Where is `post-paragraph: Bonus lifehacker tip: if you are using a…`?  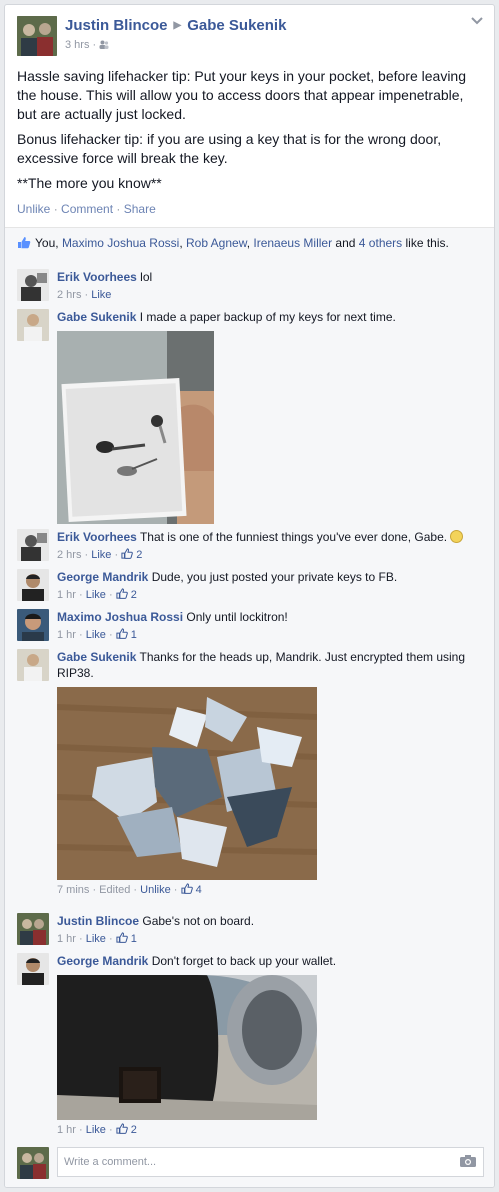 post-paragraph: Bonus lifehacker tip: if you are using a… is located at coordinates (229, 148).